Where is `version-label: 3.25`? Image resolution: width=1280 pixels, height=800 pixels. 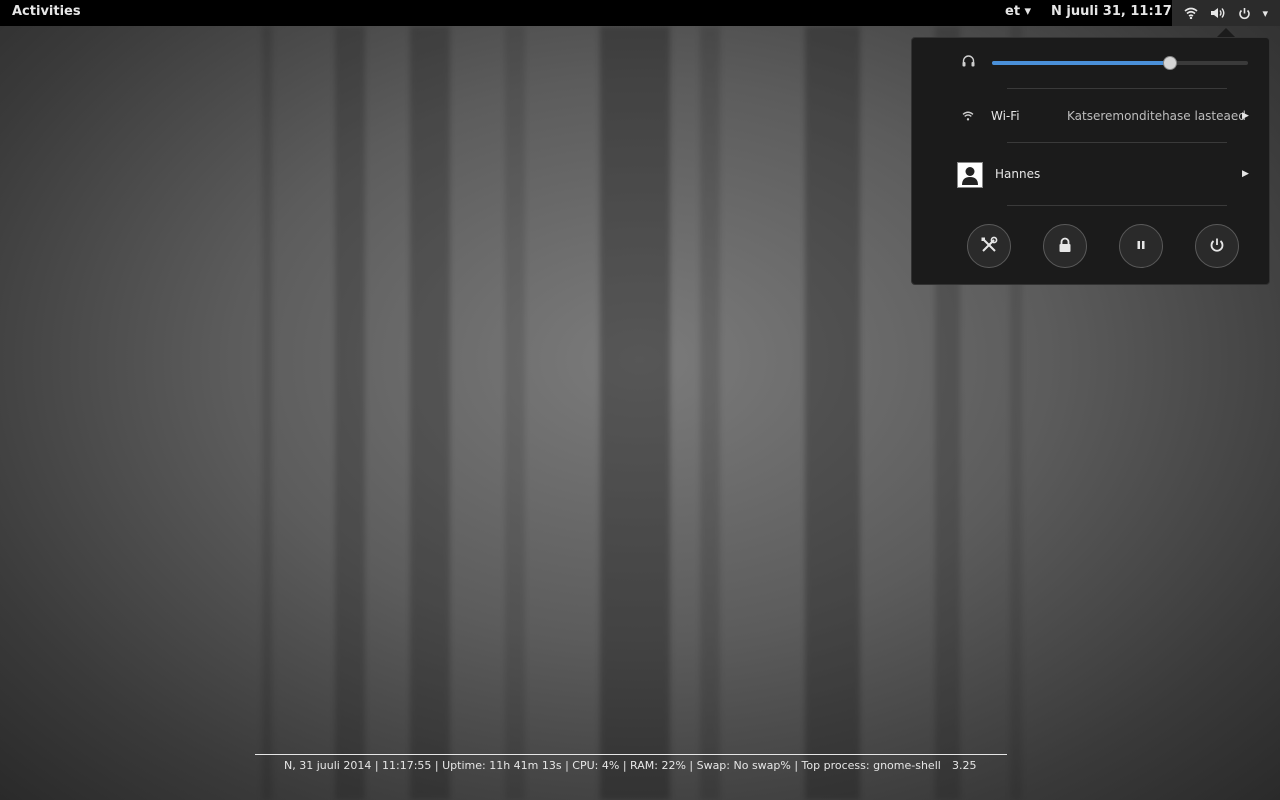
version-label: 3.25 is located at coordinates (964, 765).